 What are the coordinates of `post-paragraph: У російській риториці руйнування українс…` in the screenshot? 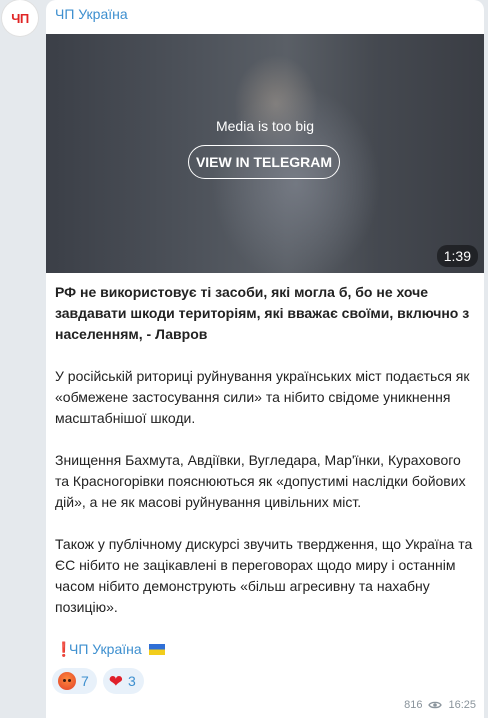 It's located at (262, 397).